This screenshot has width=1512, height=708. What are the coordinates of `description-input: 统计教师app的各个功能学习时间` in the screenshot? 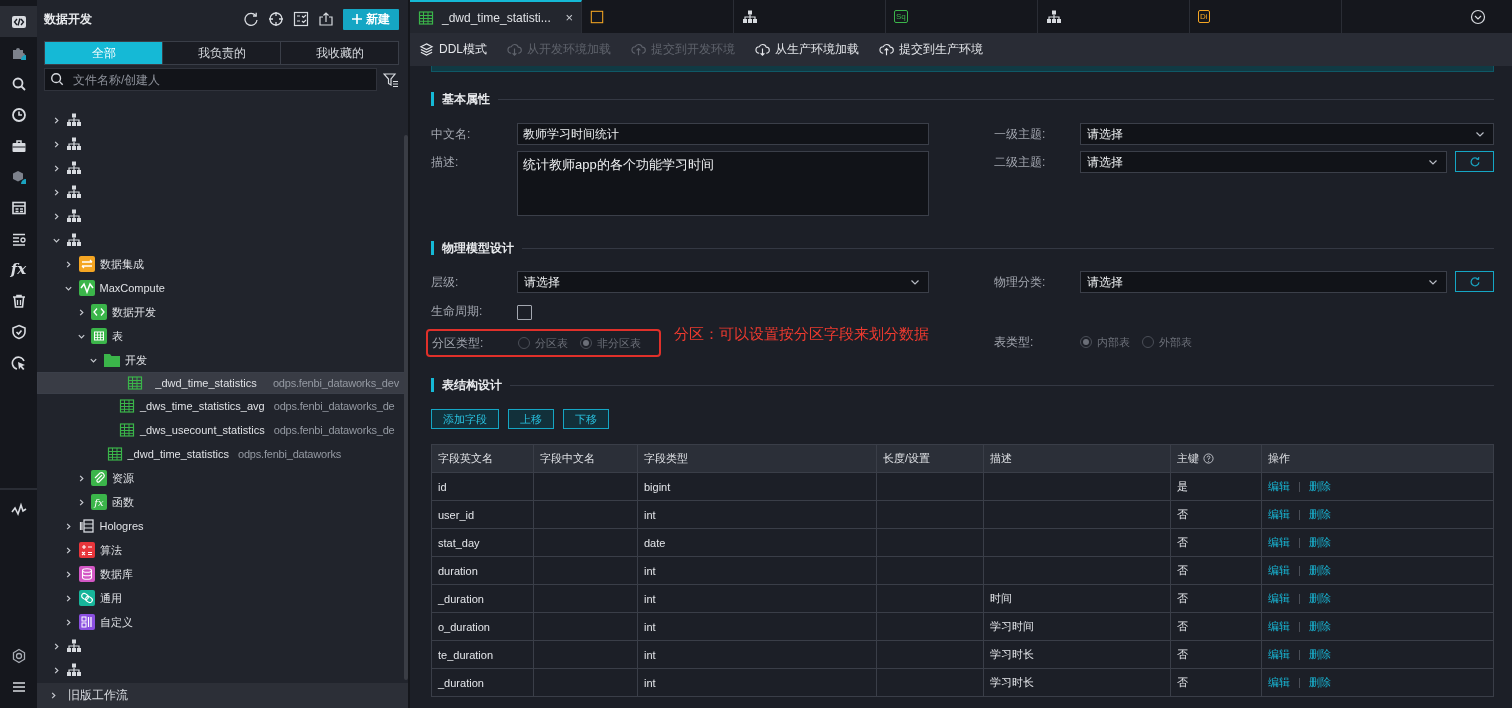 It's located at (723, 183).